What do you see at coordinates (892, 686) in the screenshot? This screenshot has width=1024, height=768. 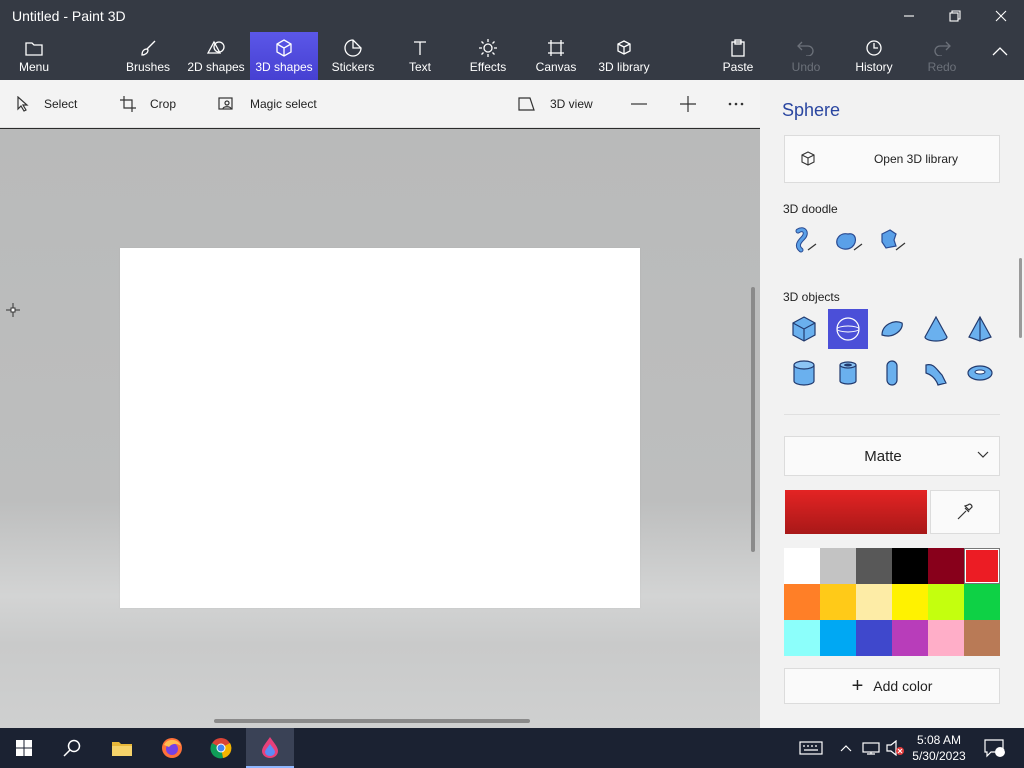 I see `add-color-button: + Add color` at bounding box center [892, 686].